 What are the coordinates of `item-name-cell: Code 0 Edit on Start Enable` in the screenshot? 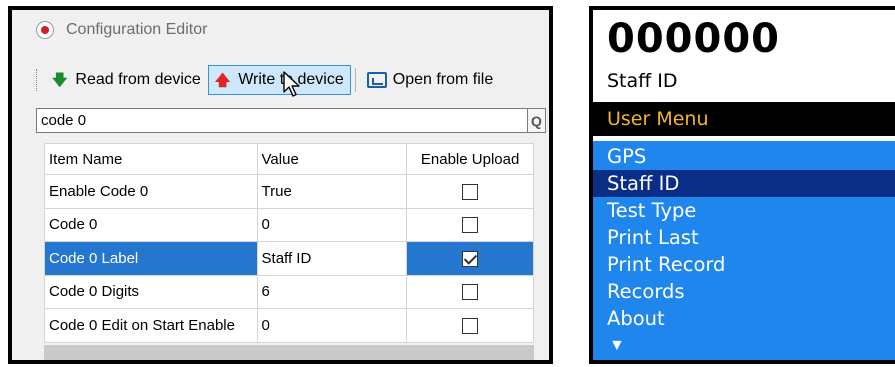 It's located at (151, 325).